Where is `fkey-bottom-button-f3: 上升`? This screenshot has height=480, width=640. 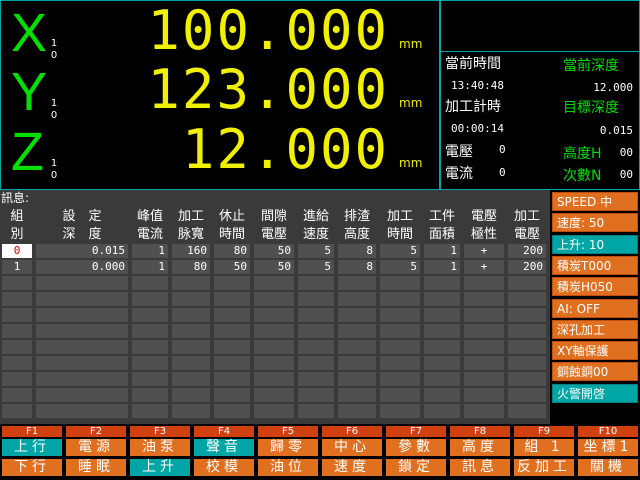
fkey-bottom-button-f3: 上升 is located at coordinates (160, 467).